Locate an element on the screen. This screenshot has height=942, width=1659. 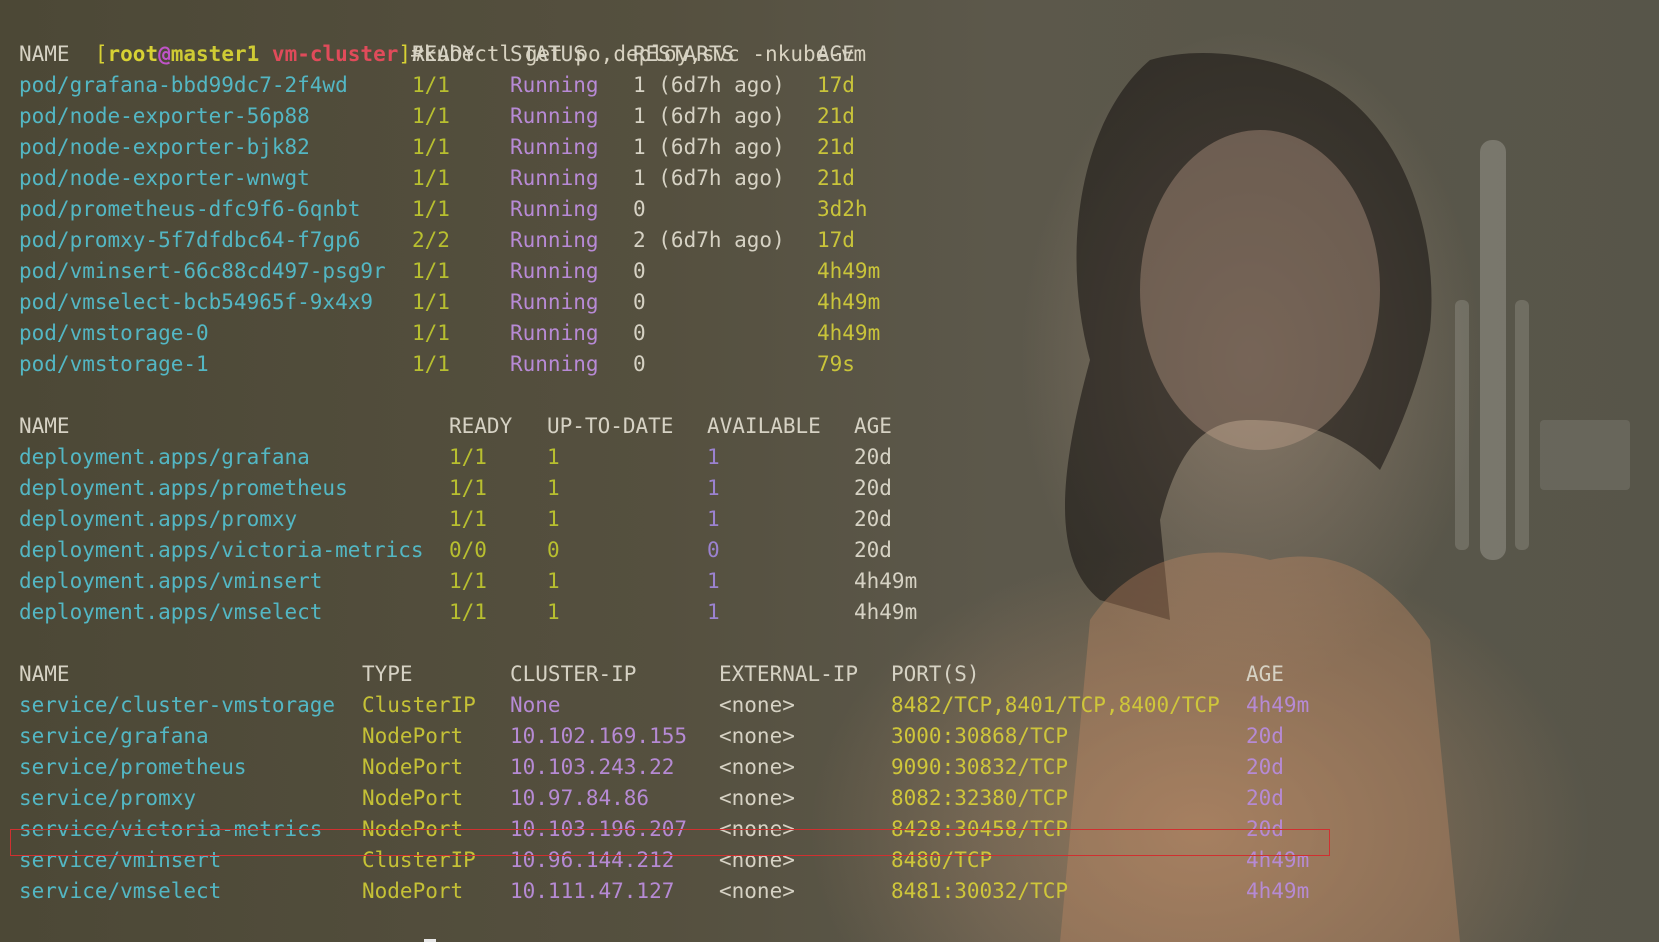
pods-header-status: STATUS is located at coordinates (548, 54).